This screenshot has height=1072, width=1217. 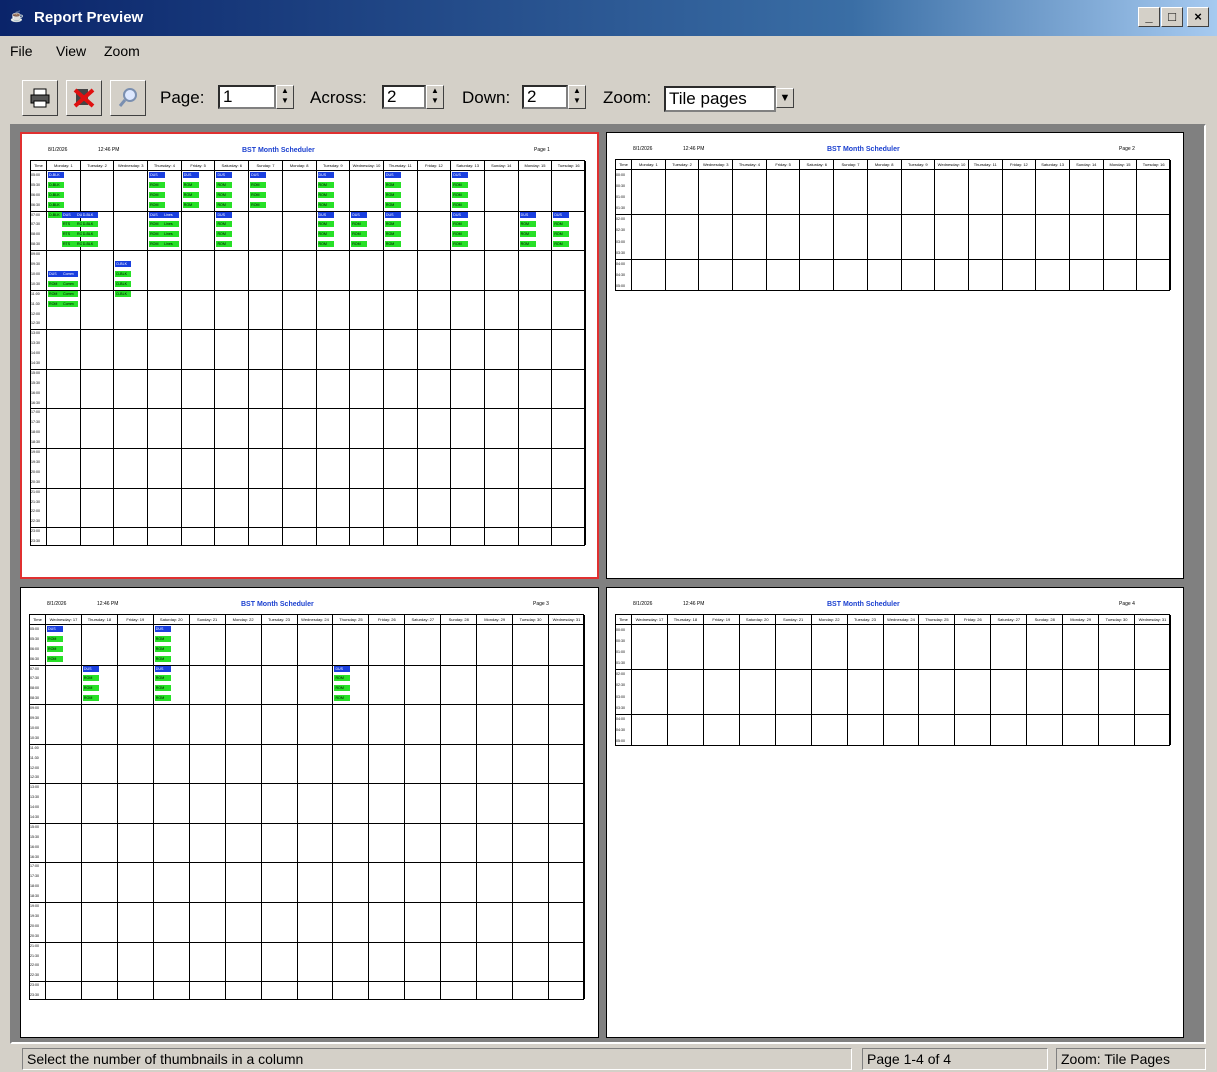 I want to click on time-label: 17:30, so click(x=35, y=422).